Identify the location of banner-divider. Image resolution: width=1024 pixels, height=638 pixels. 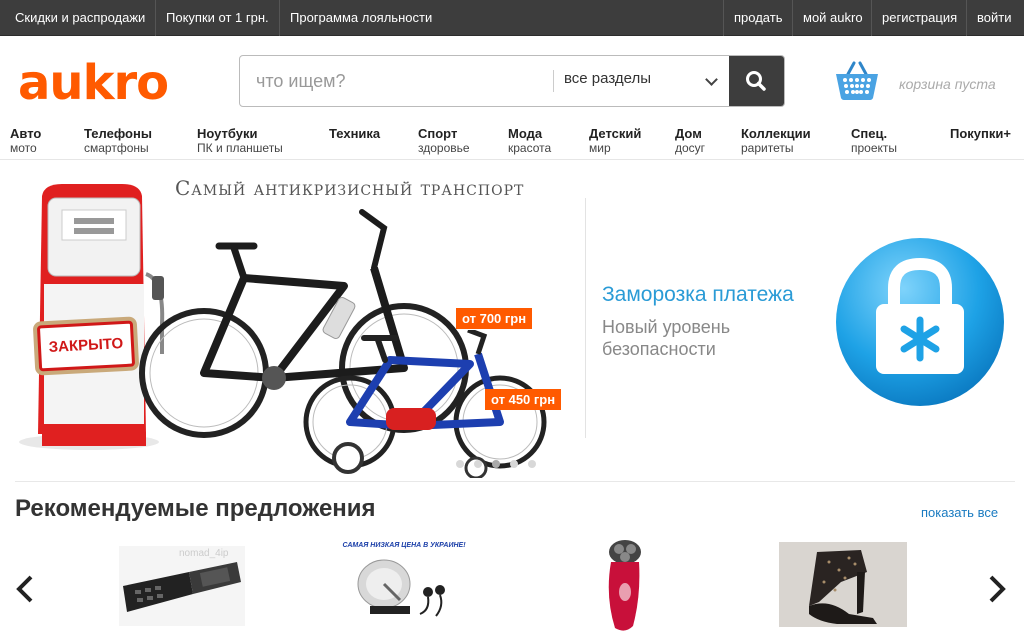
(585, 318).